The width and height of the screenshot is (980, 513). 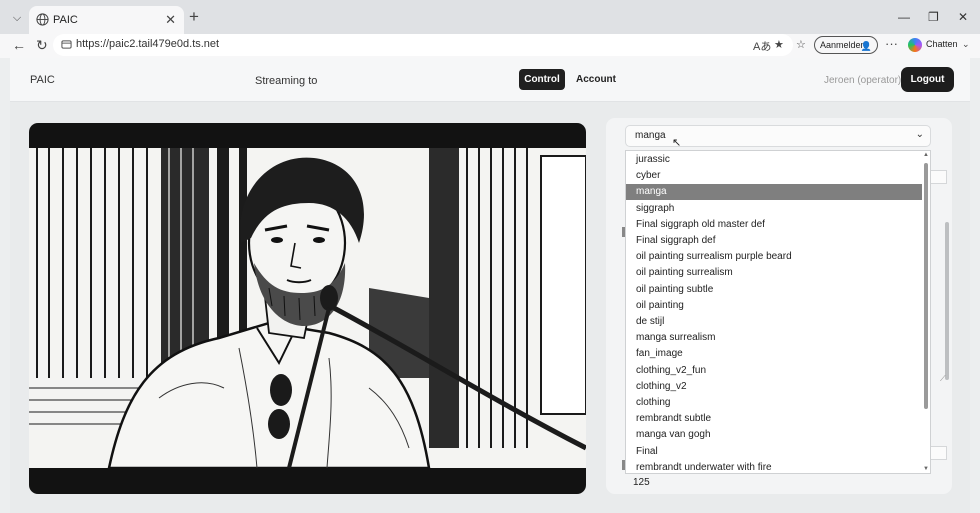 What do you see at coordinates (774, 306) in the screenshot?
I see `dropdown-option: oil painting` at bounding box center [774, 306].